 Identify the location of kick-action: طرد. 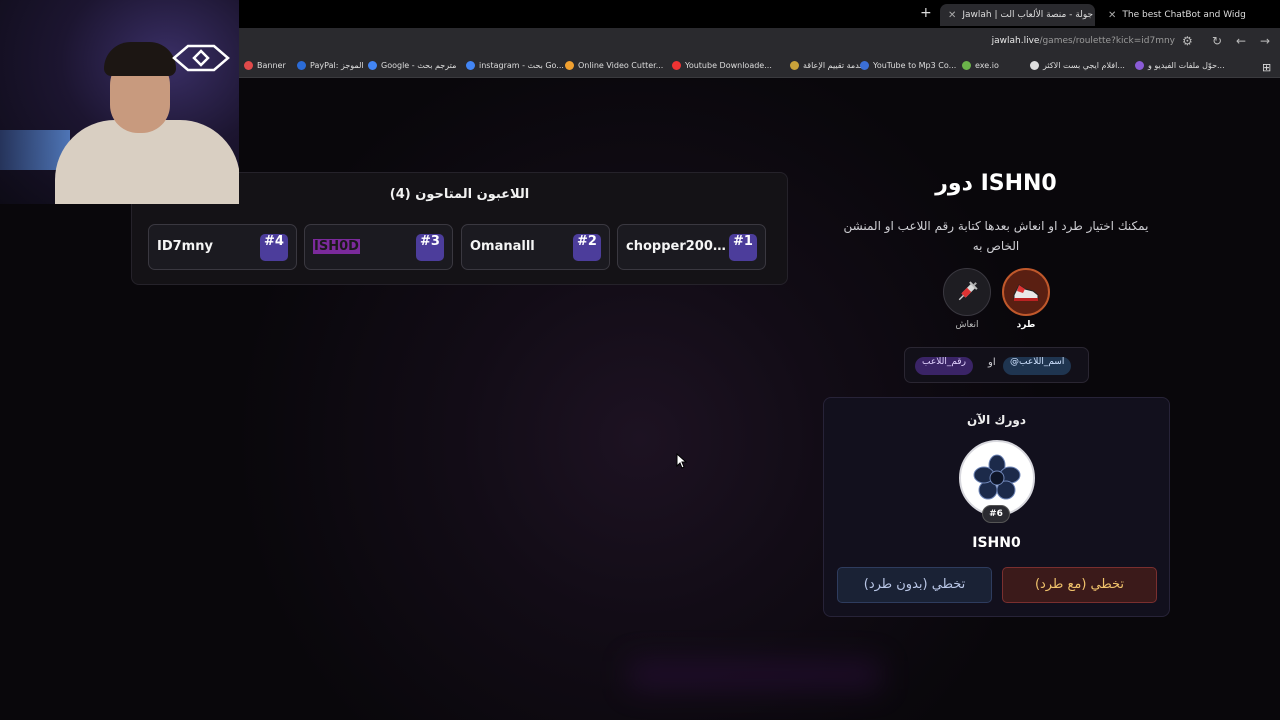
(1026, 299).